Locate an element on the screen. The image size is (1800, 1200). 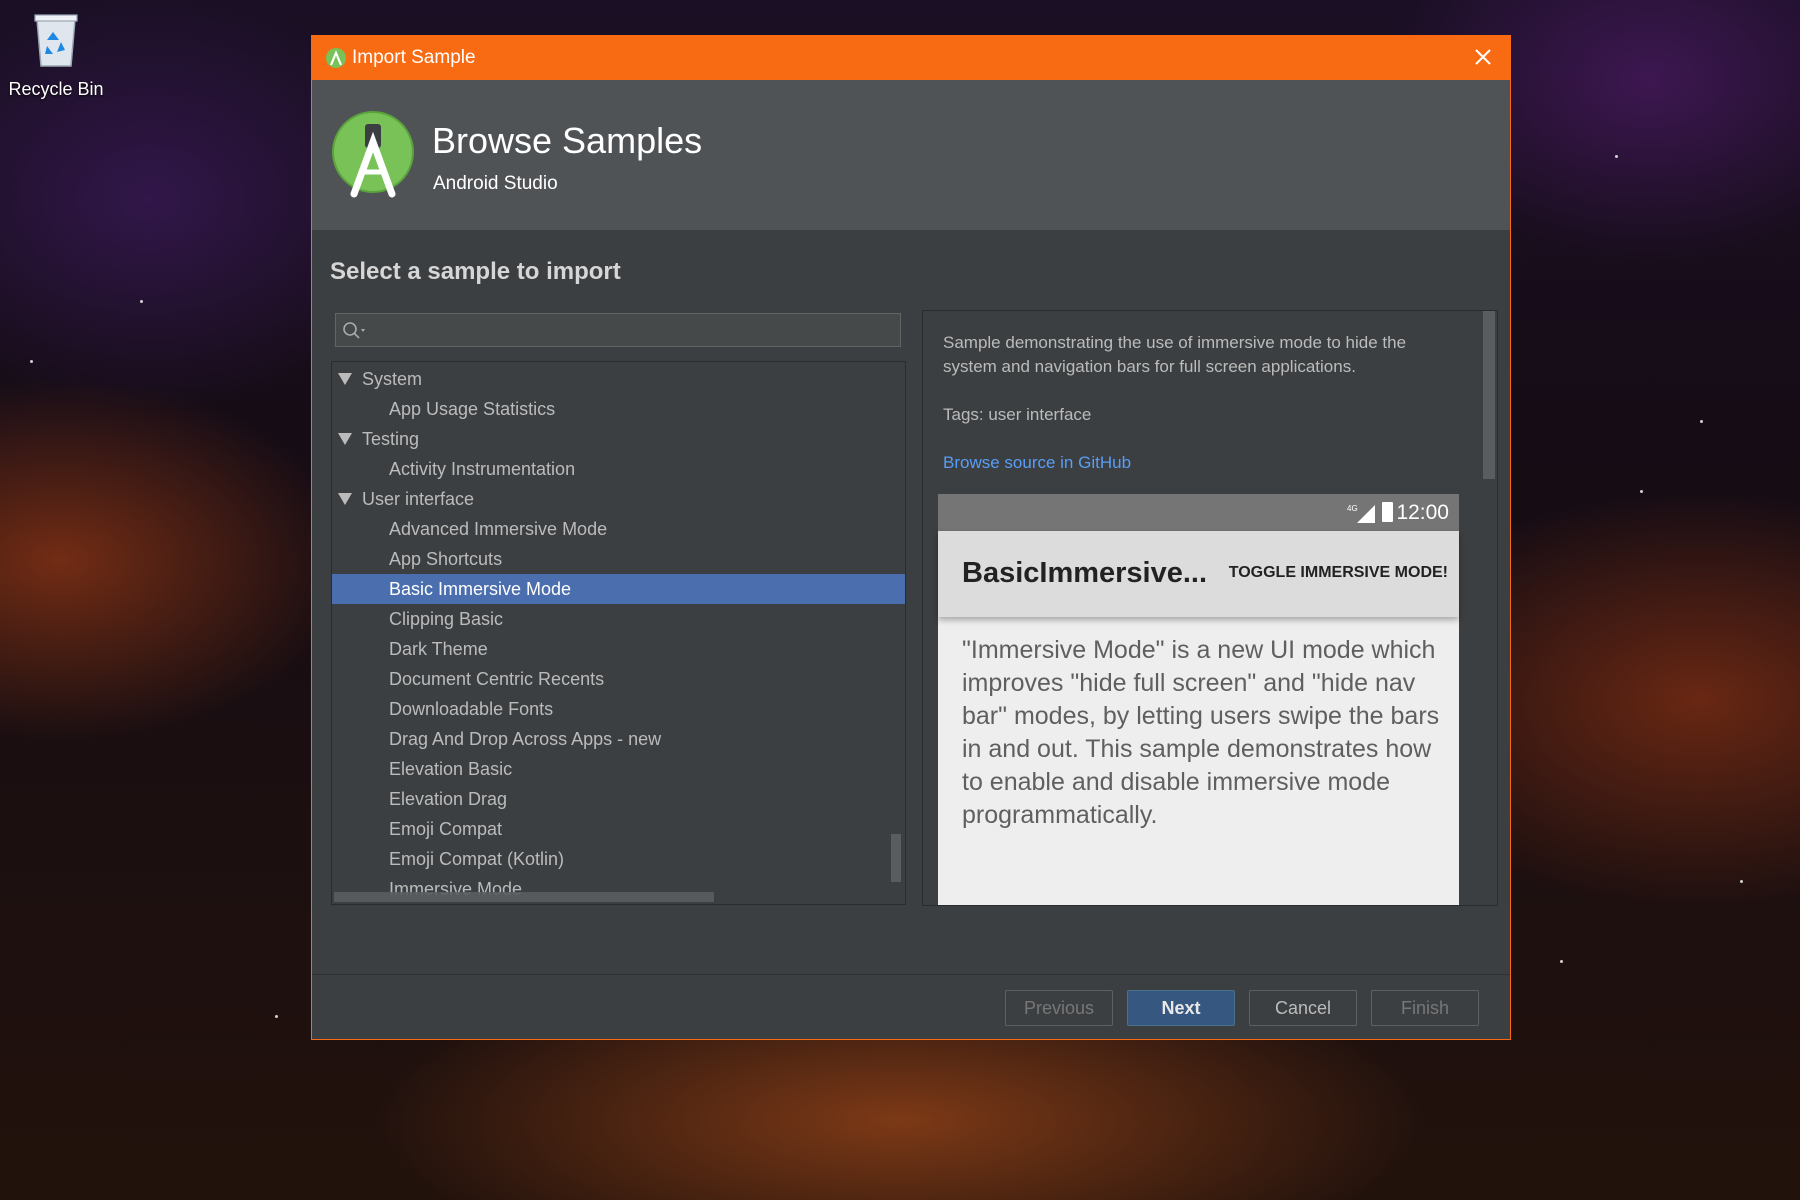
finish-button: Finish is located at coordinates (1425, 1008).